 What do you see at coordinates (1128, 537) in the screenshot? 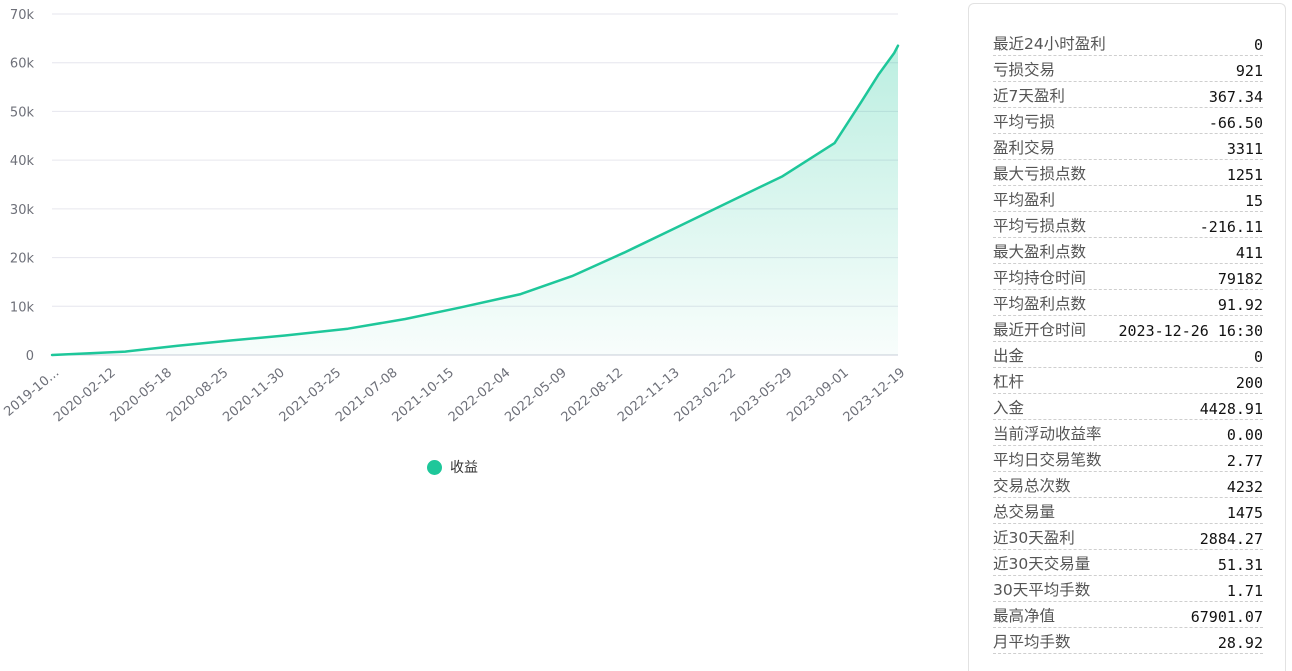
I see `stat-row: 近30天盈利 2884.27` at bounding box center [1128, 537].